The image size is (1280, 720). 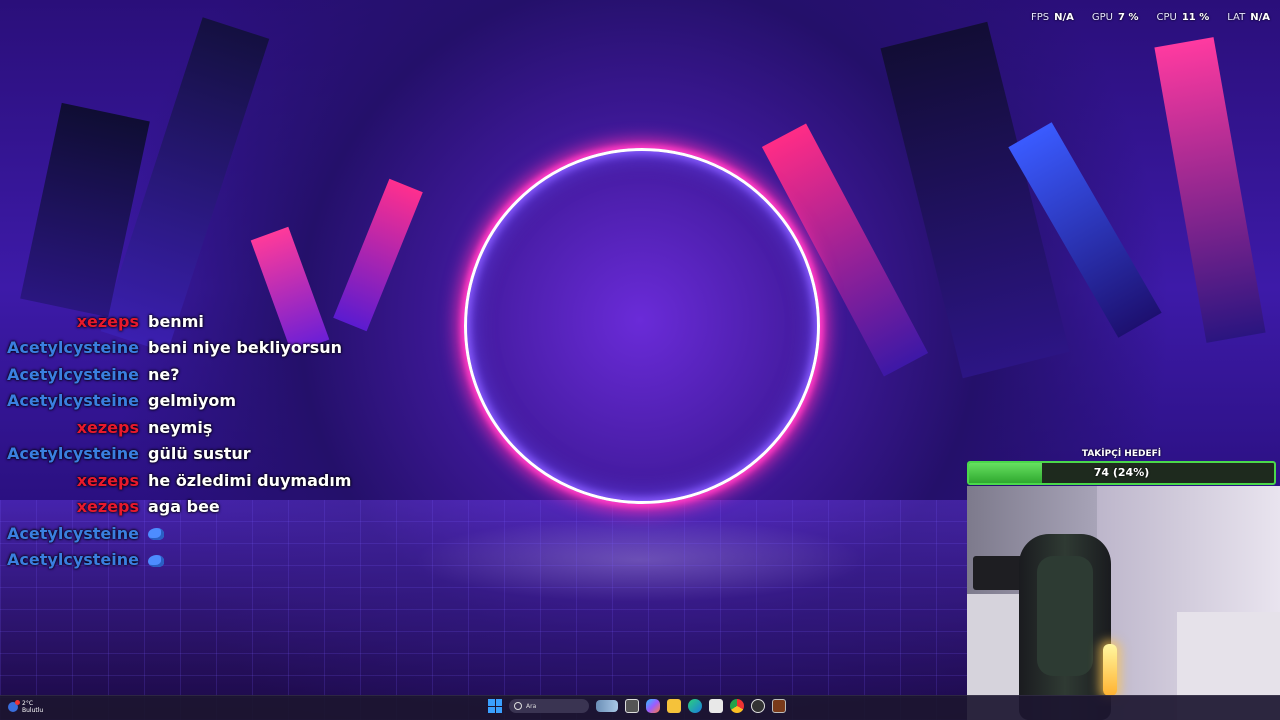 I want to click on stat-value: 7 %, so click(x=1128, y=17).